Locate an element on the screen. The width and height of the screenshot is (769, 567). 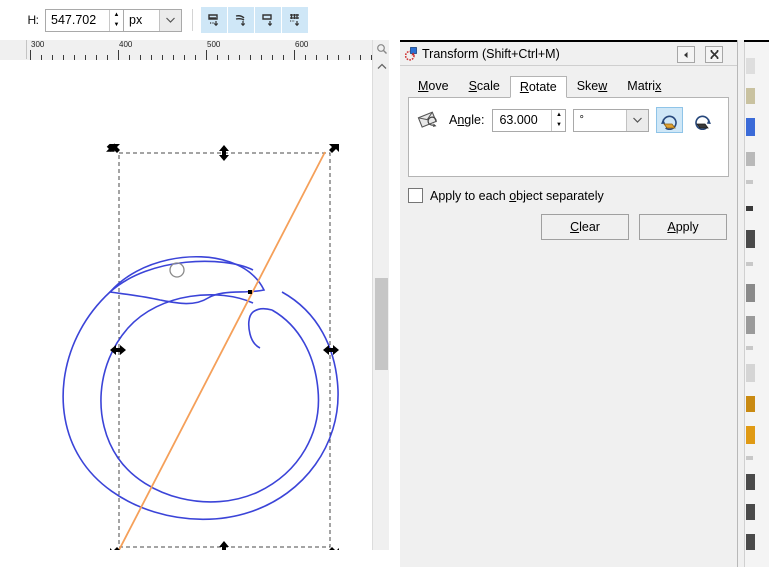
tool-options-toolbar: H: 547.702 ▲ ▼ px is located at coordinates (384, 20).